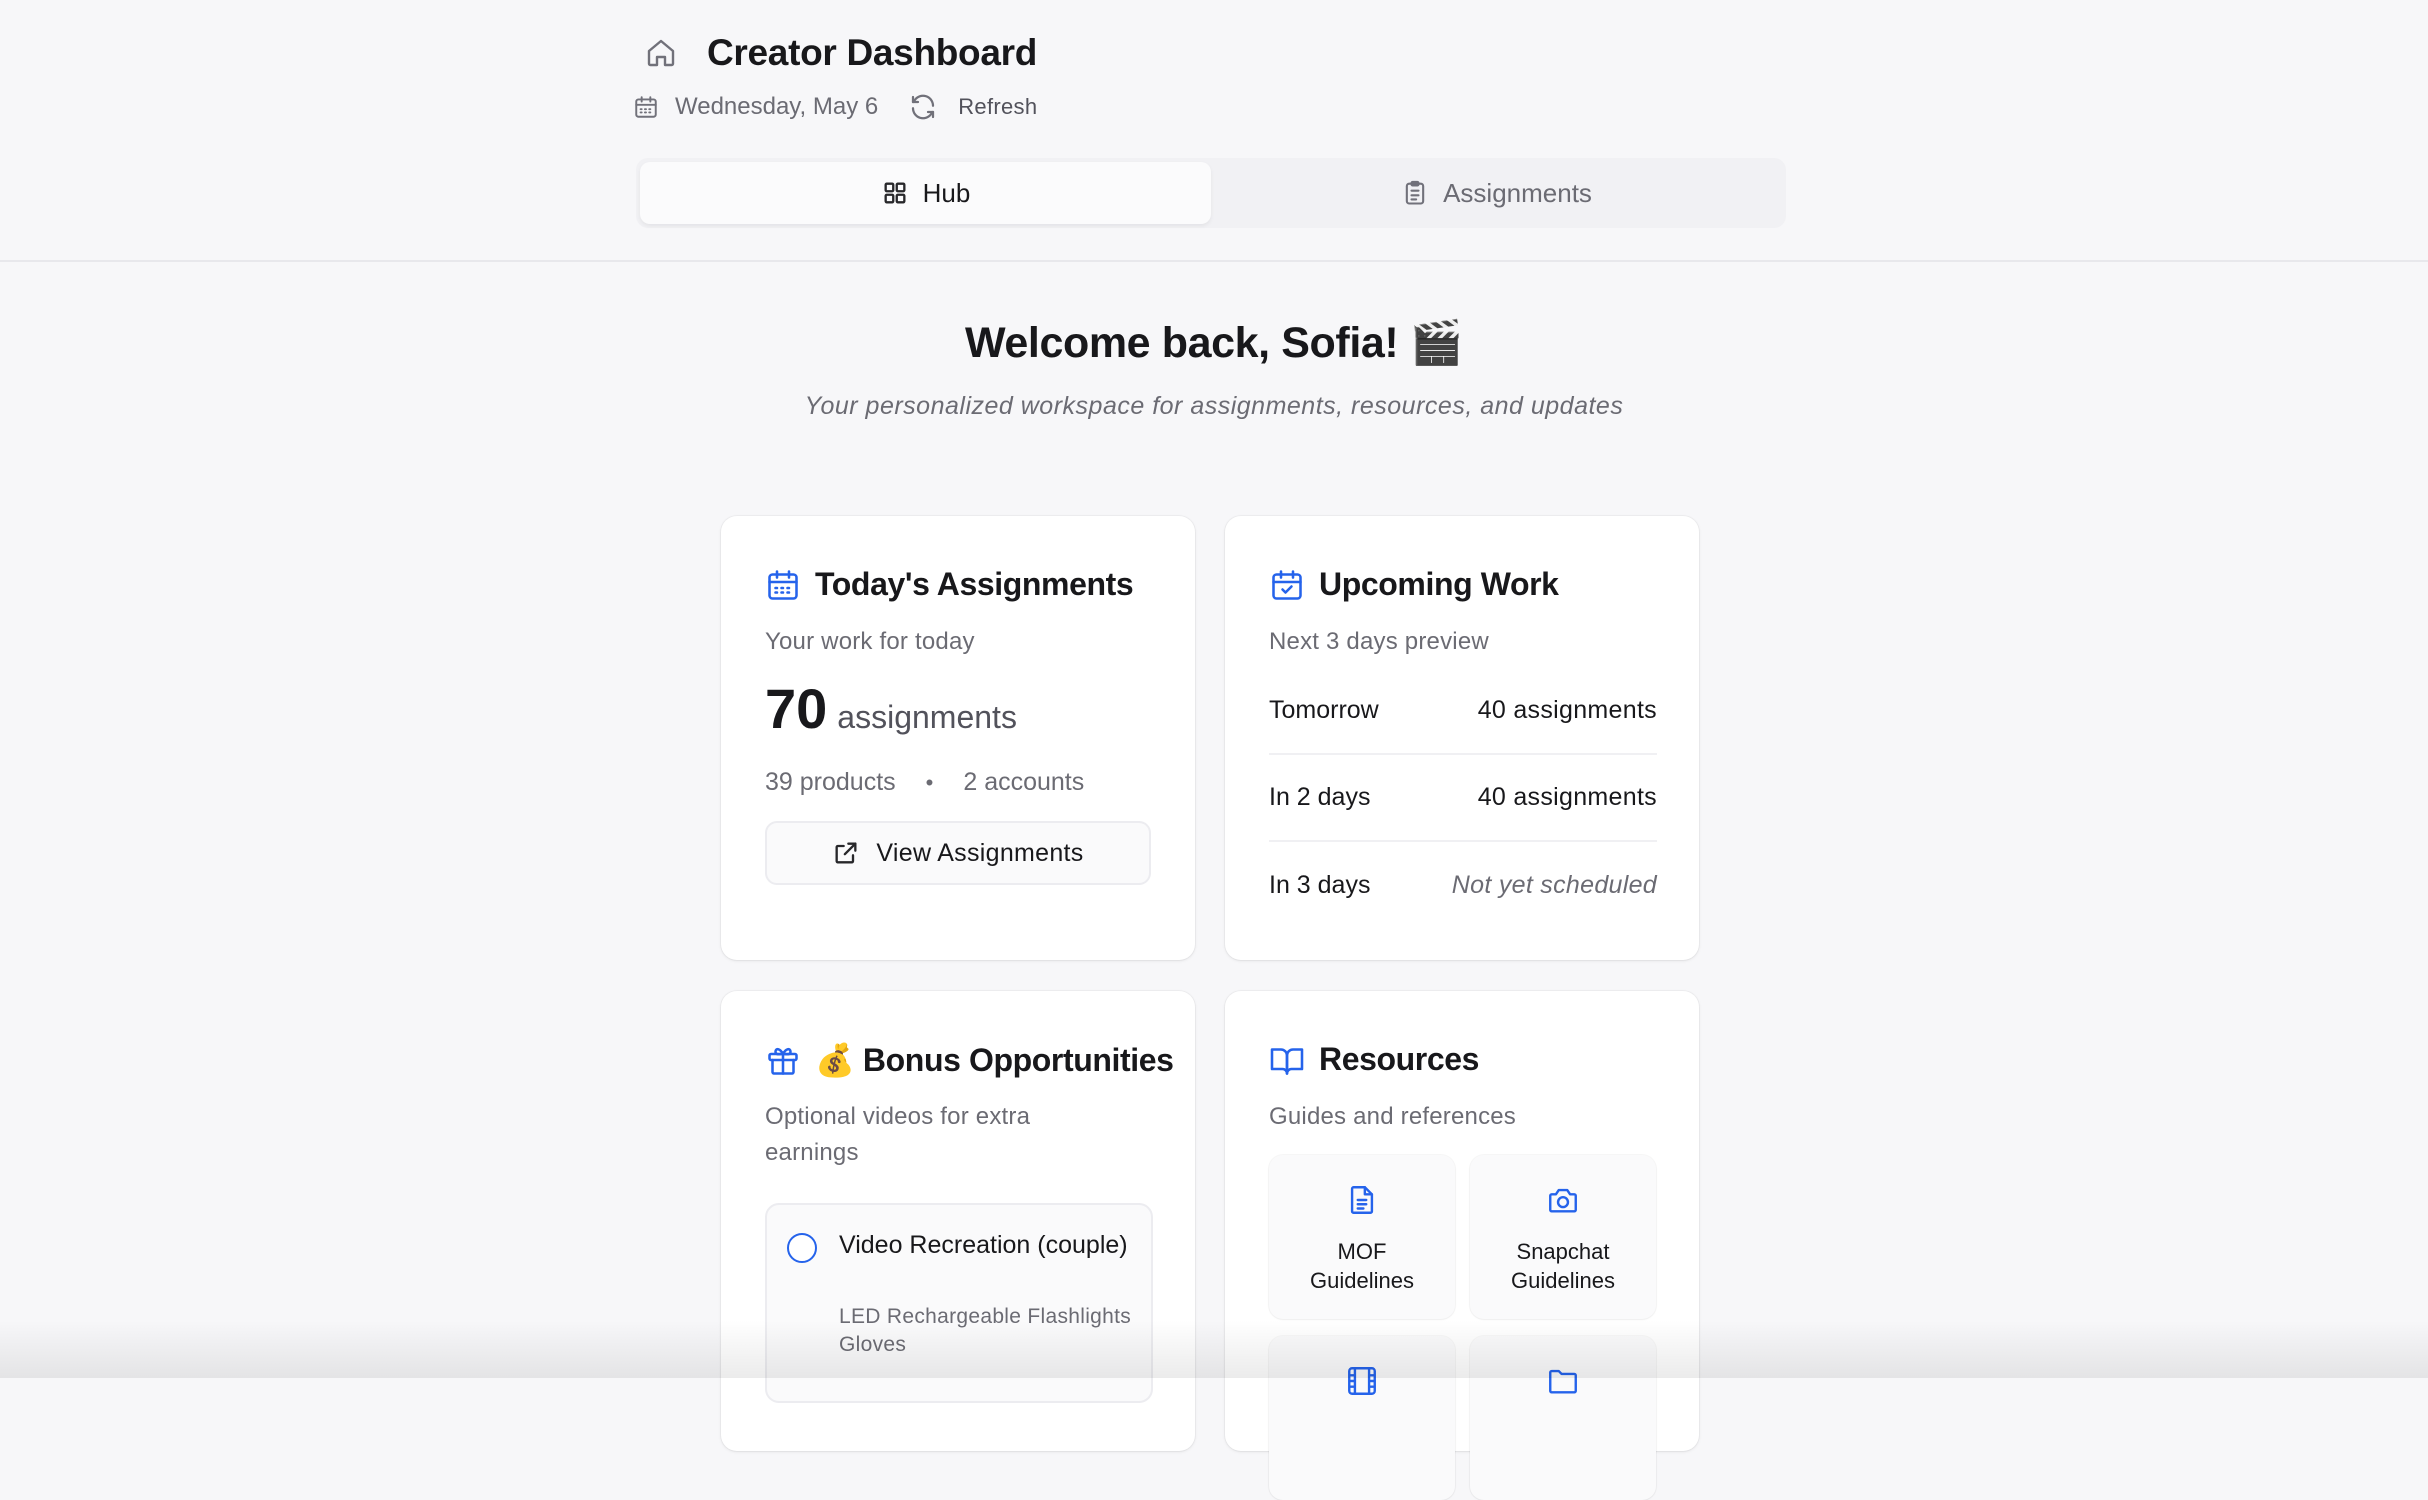 The width and height of the screenshot is (2428, 1500). Describe the element at coordinates (802, 1248) in the screenshot. I see `select-radio` at that location.